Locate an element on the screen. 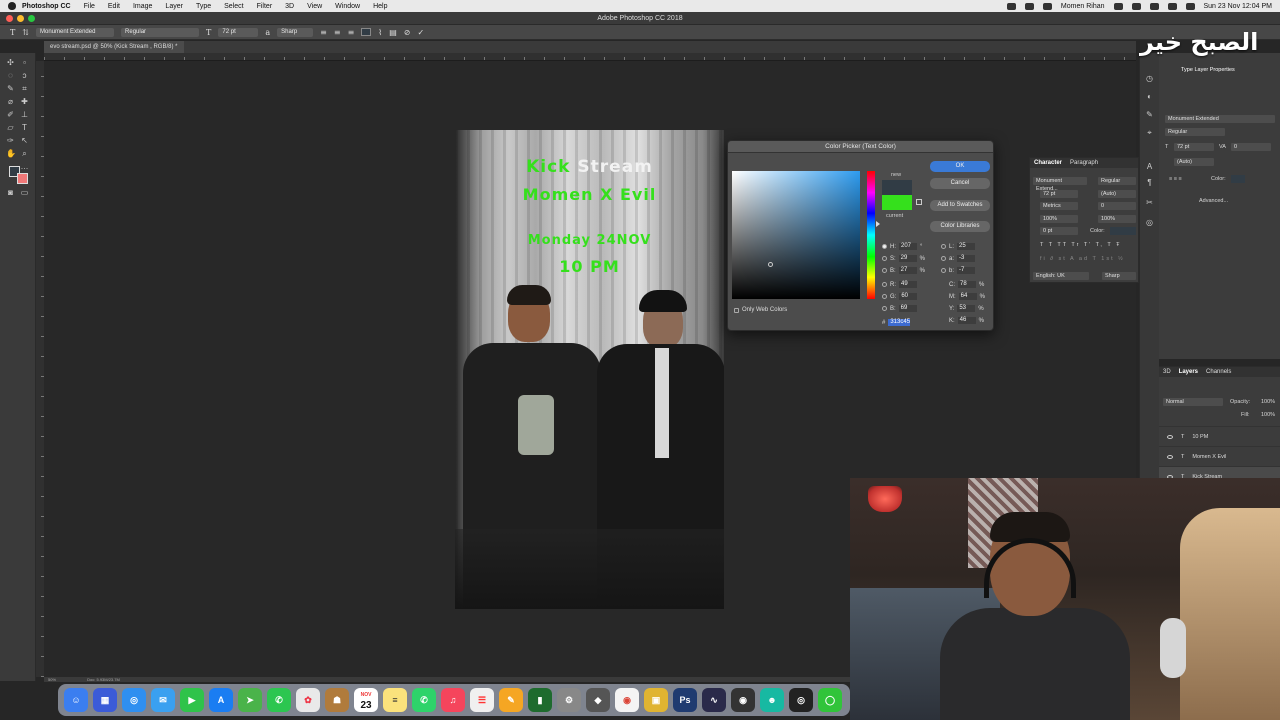  layer-row: T Momen X Evil is located at coordinates (1219, 456).